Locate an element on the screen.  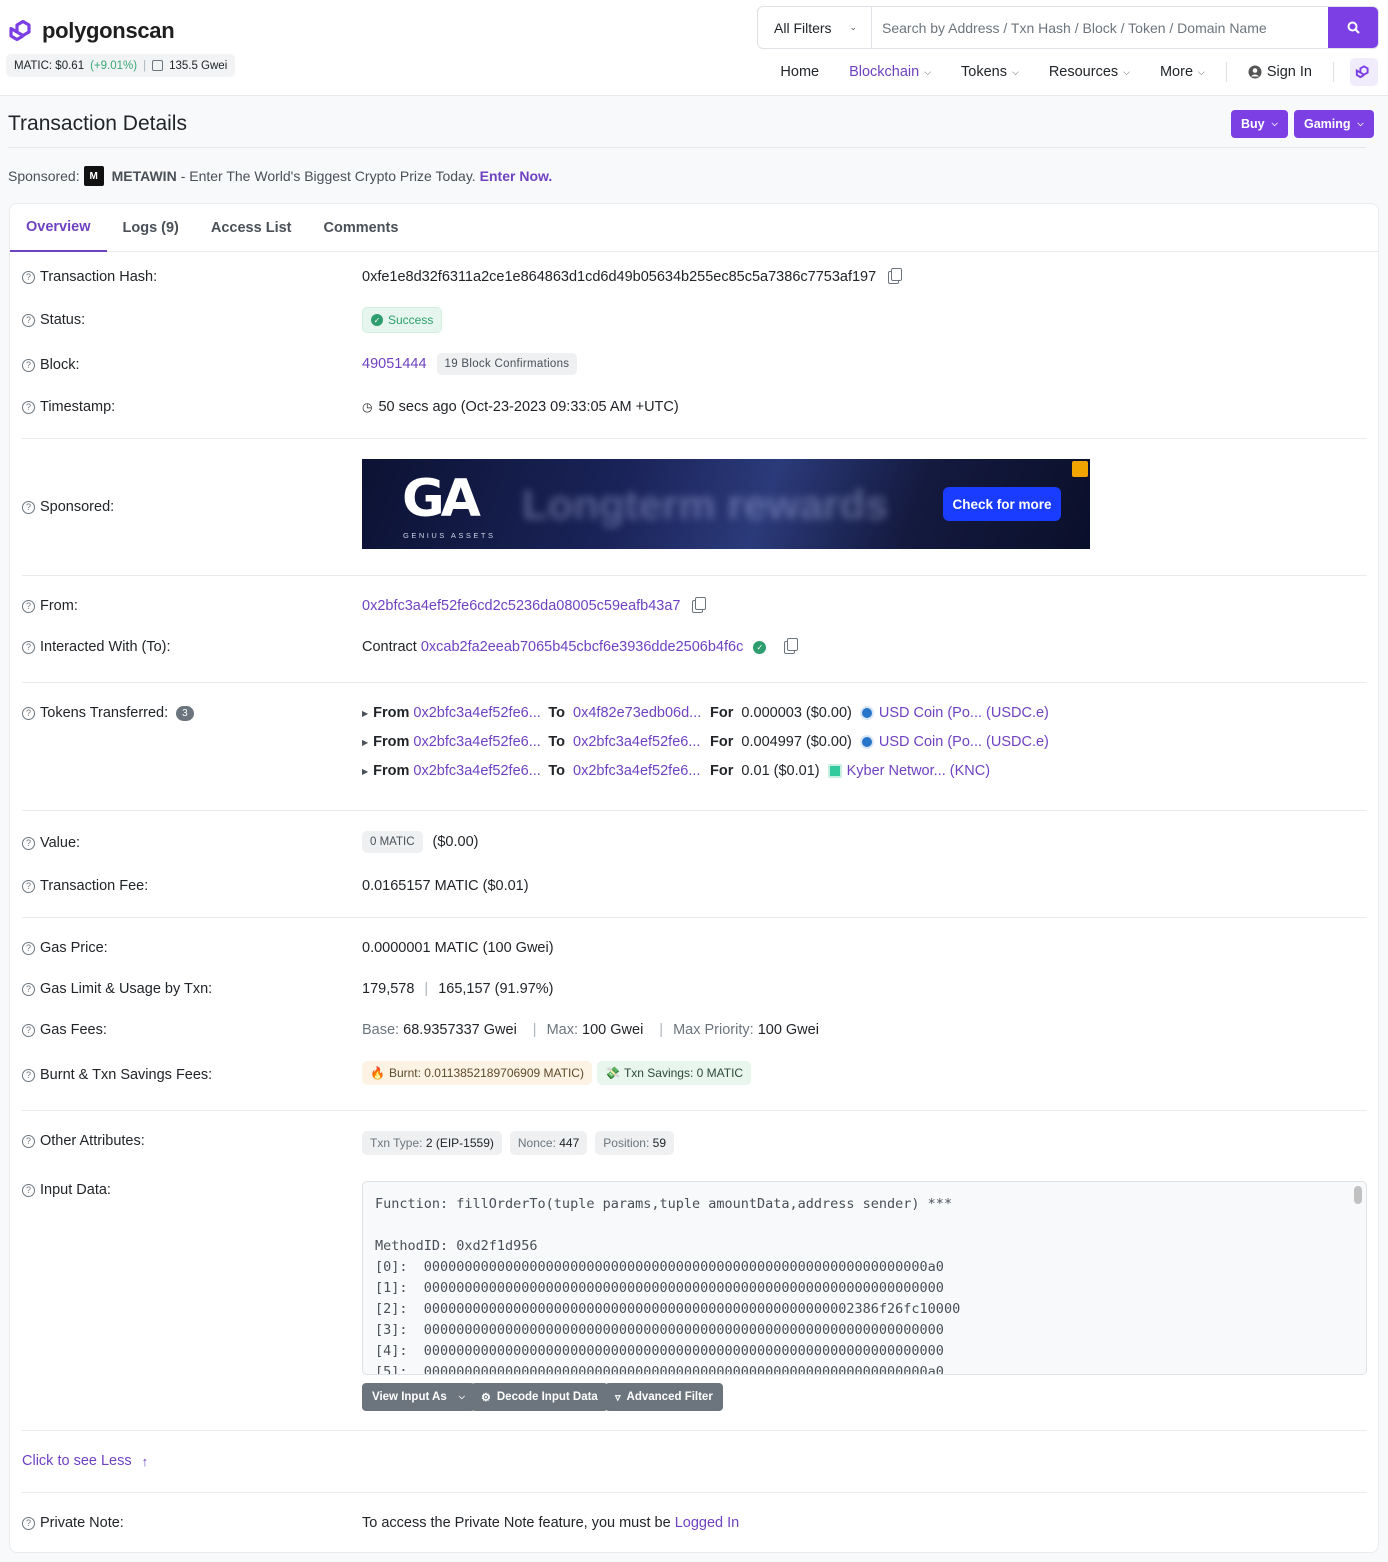
block-number-link: 49051444 is located at coordinates (394, 364).